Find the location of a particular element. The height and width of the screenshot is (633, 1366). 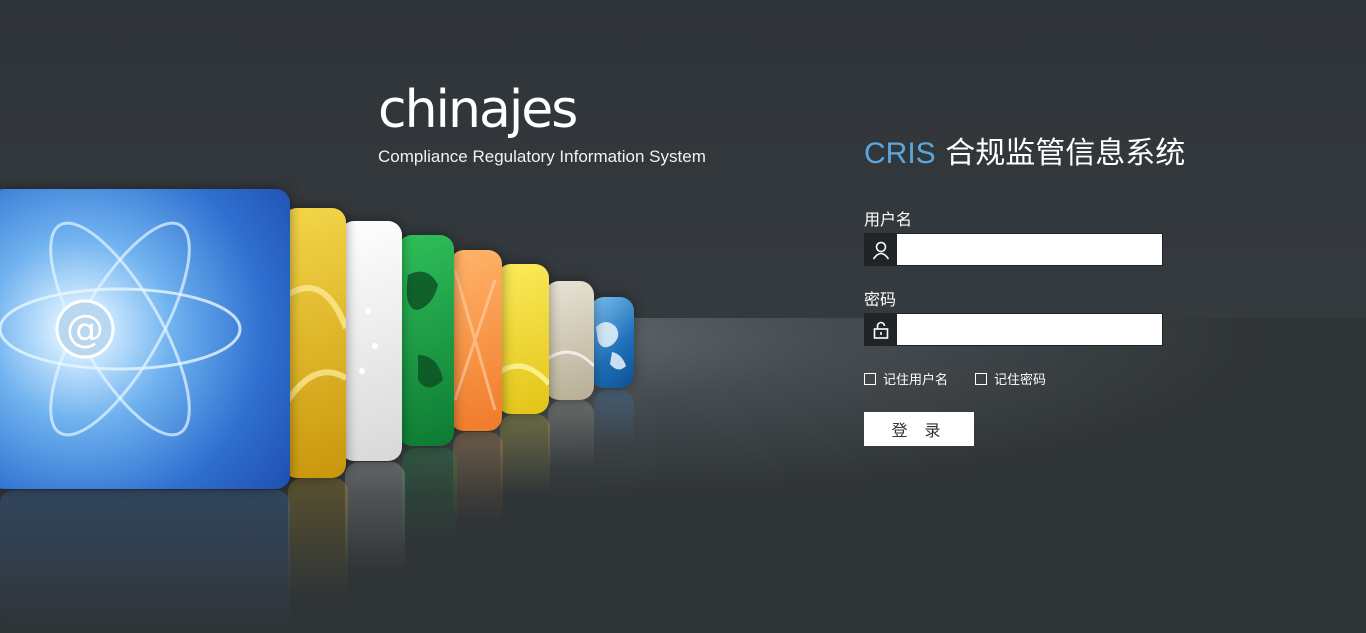

password-field is located at coordinates (1013, 329).